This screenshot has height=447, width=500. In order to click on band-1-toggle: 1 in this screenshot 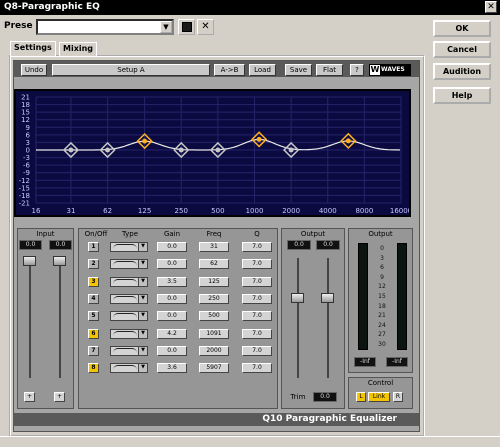, I will do `click(93, 247)`.